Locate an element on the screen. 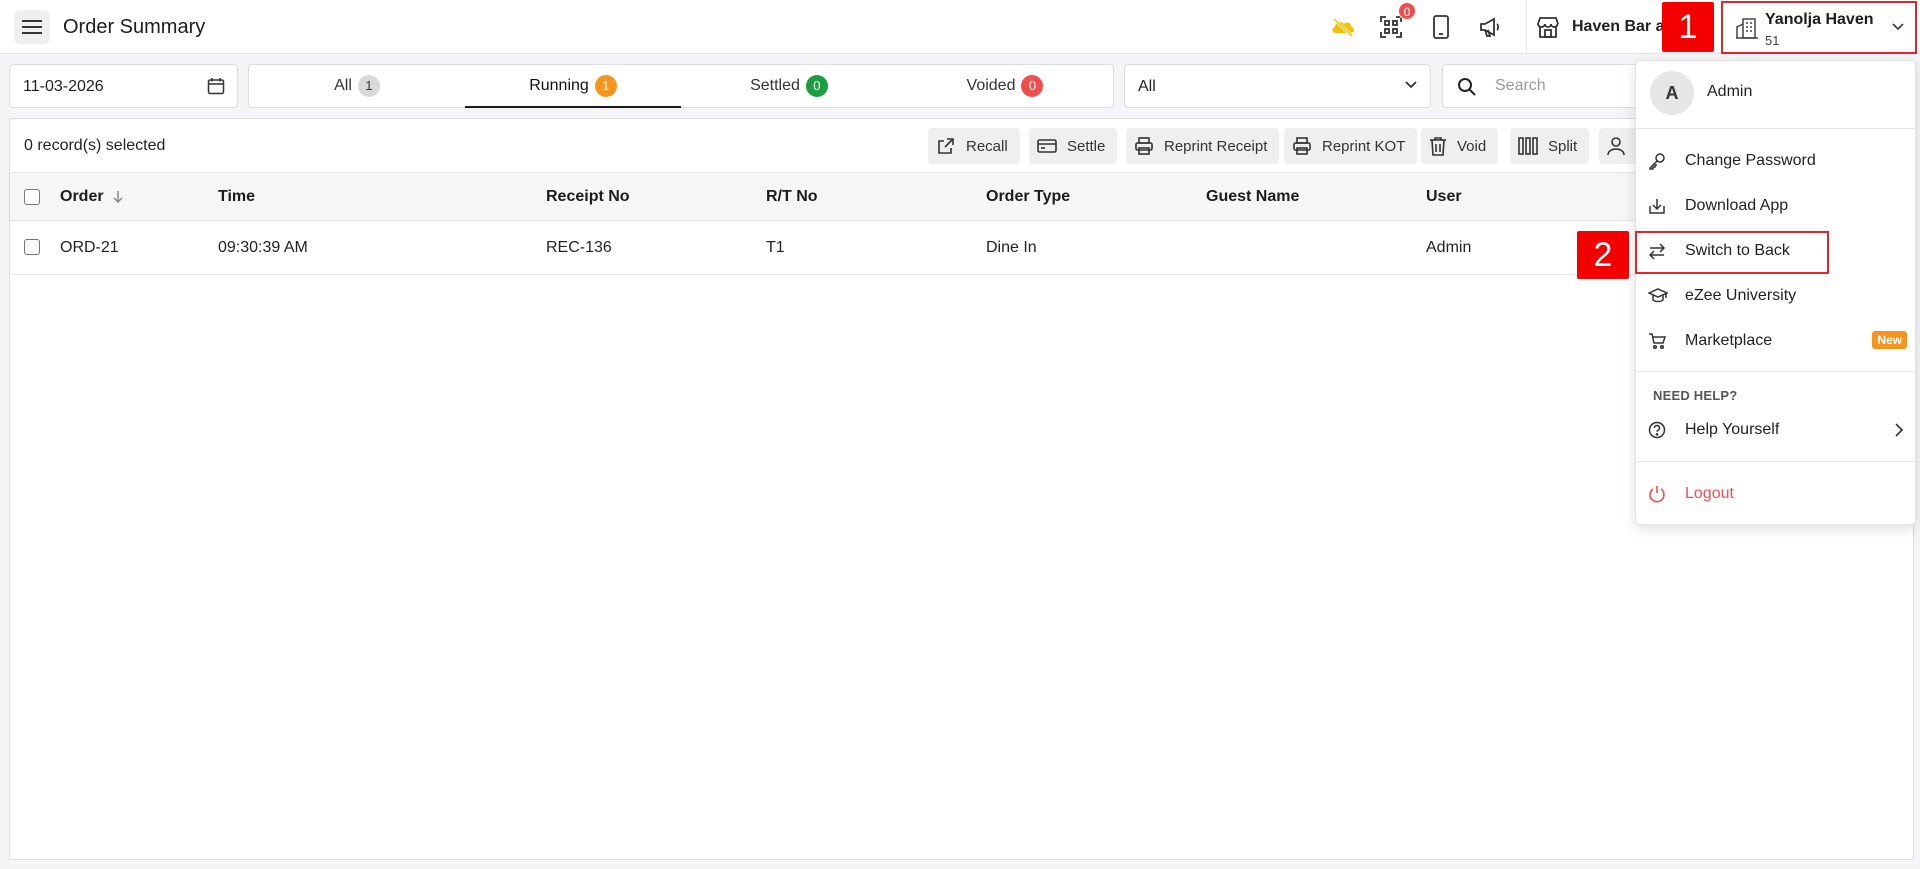 This screenshot has height=869, width=1920. menu-item-logout: Logout is located at coordinates (1775, 494).